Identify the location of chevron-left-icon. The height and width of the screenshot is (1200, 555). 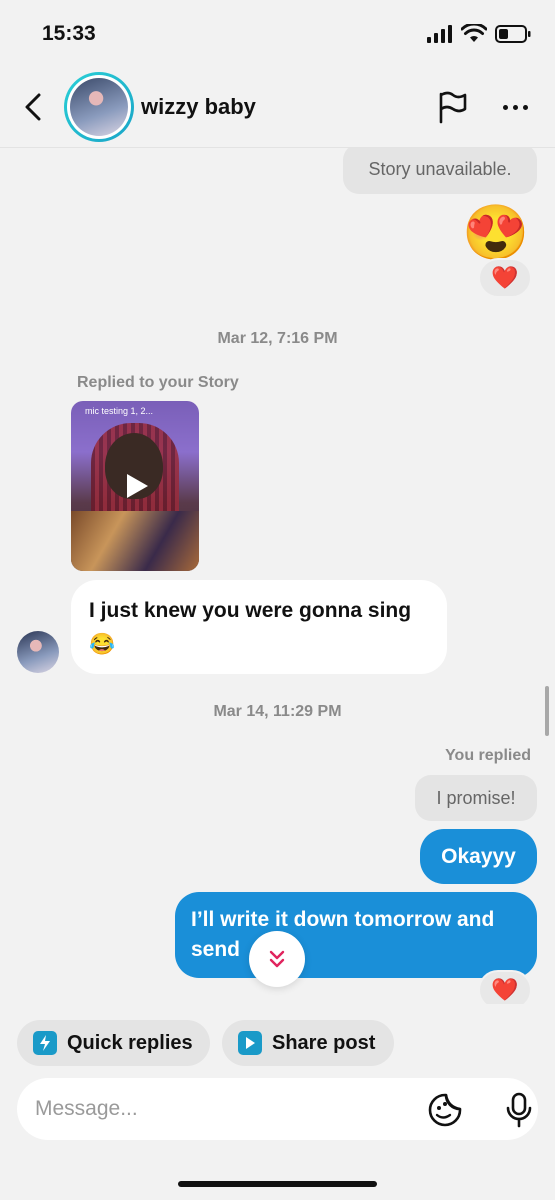
(33, 107).